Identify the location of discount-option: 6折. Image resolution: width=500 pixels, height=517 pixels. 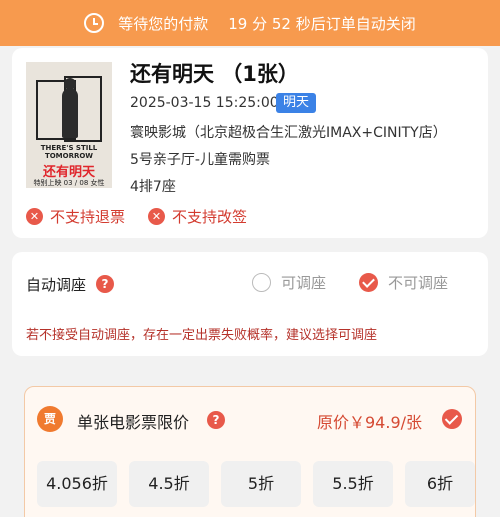
(440, 484).